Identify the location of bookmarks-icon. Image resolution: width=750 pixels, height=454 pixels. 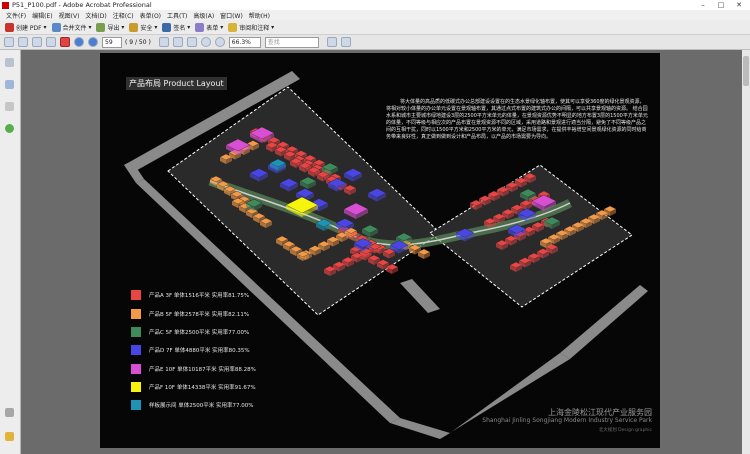
(9, 84).